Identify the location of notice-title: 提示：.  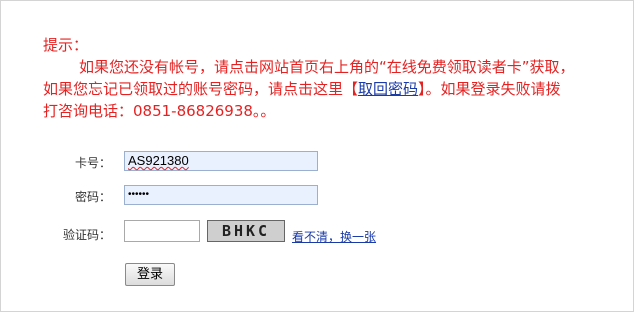
(66, 45).